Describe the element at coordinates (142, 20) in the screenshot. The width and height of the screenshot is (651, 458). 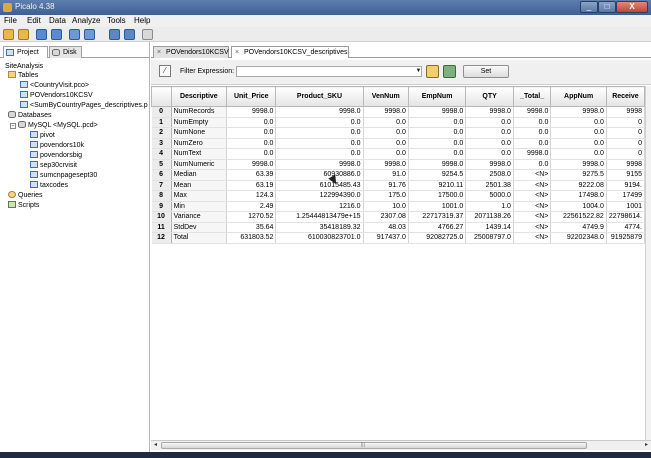
I see `menu-help: Help` at that location.